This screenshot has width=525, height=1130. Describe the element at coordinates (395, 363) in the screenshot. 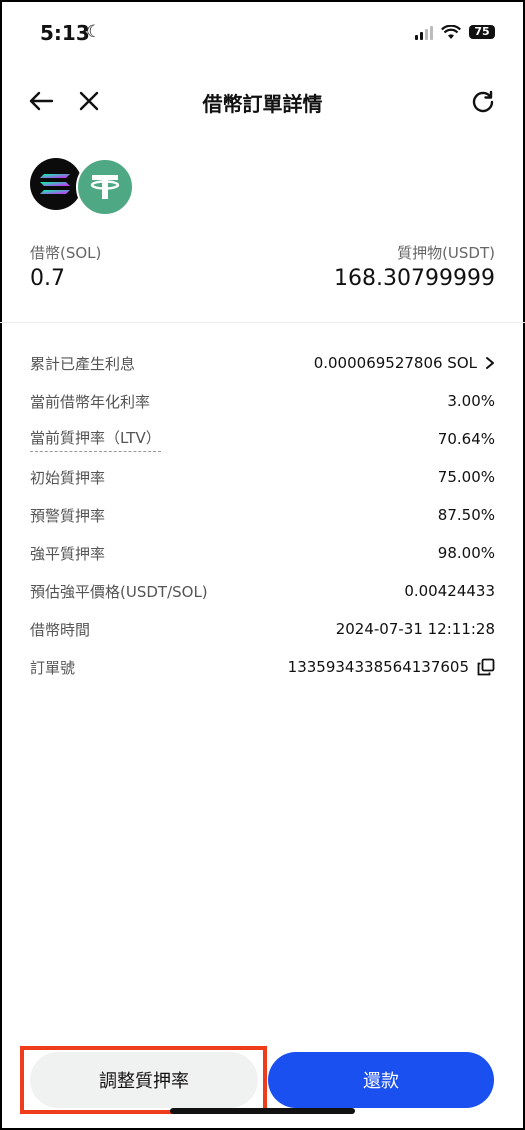

I see `detail-value: 0.000069527806 SOL` at that location.